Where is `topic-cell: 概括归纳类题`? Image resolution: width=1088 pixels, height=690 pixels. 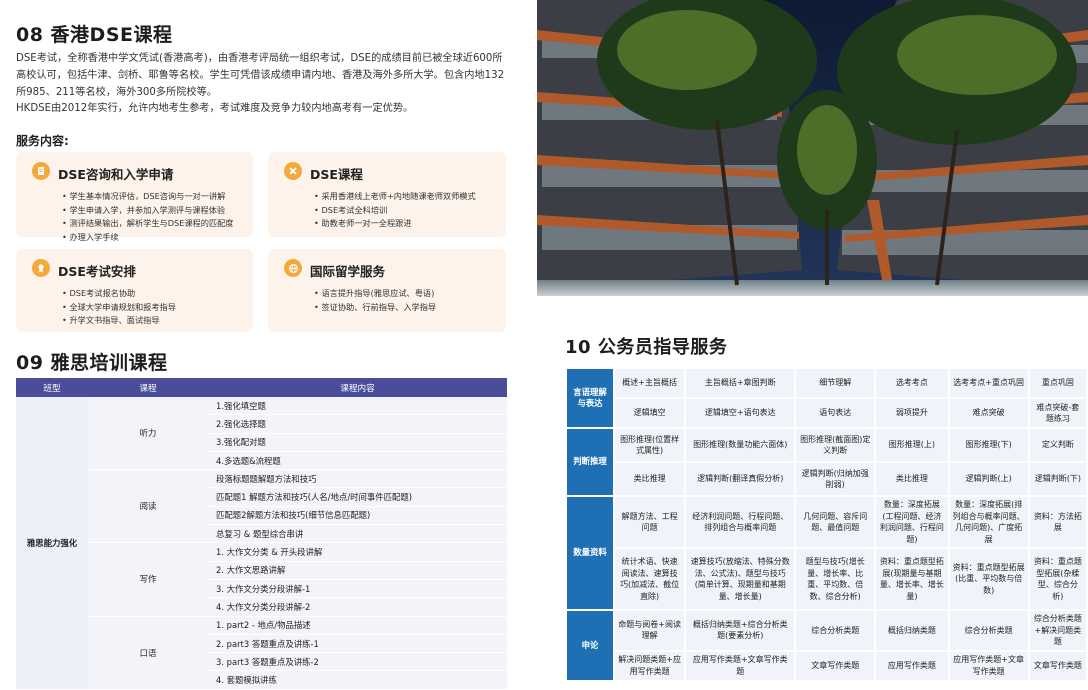
topic-cell: 概括归纳类题 is located at coordinates (912, 630).